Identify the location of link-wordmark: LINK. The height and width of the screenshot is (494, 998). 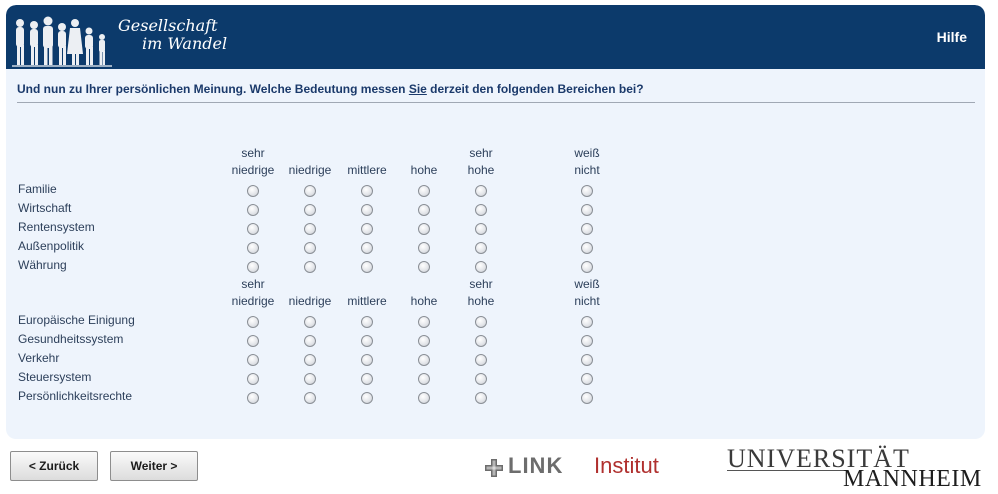
(536, 465).